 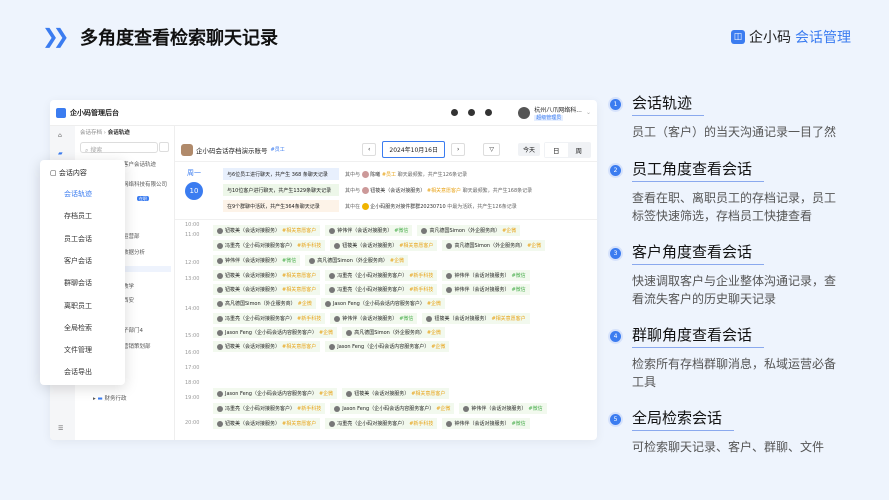 I want to click on feature-title: 群聊角度查看会话, so click(x=698, y=336).